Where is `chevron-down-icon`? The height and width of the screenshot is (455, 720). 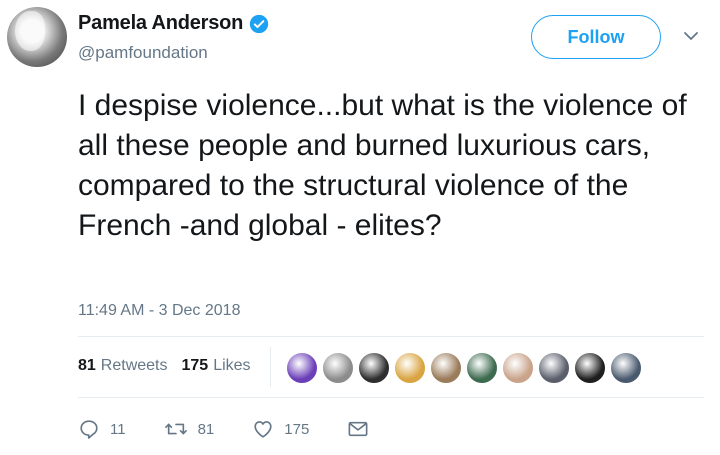
chevron-down-icon is located at coordinates (691, 36).